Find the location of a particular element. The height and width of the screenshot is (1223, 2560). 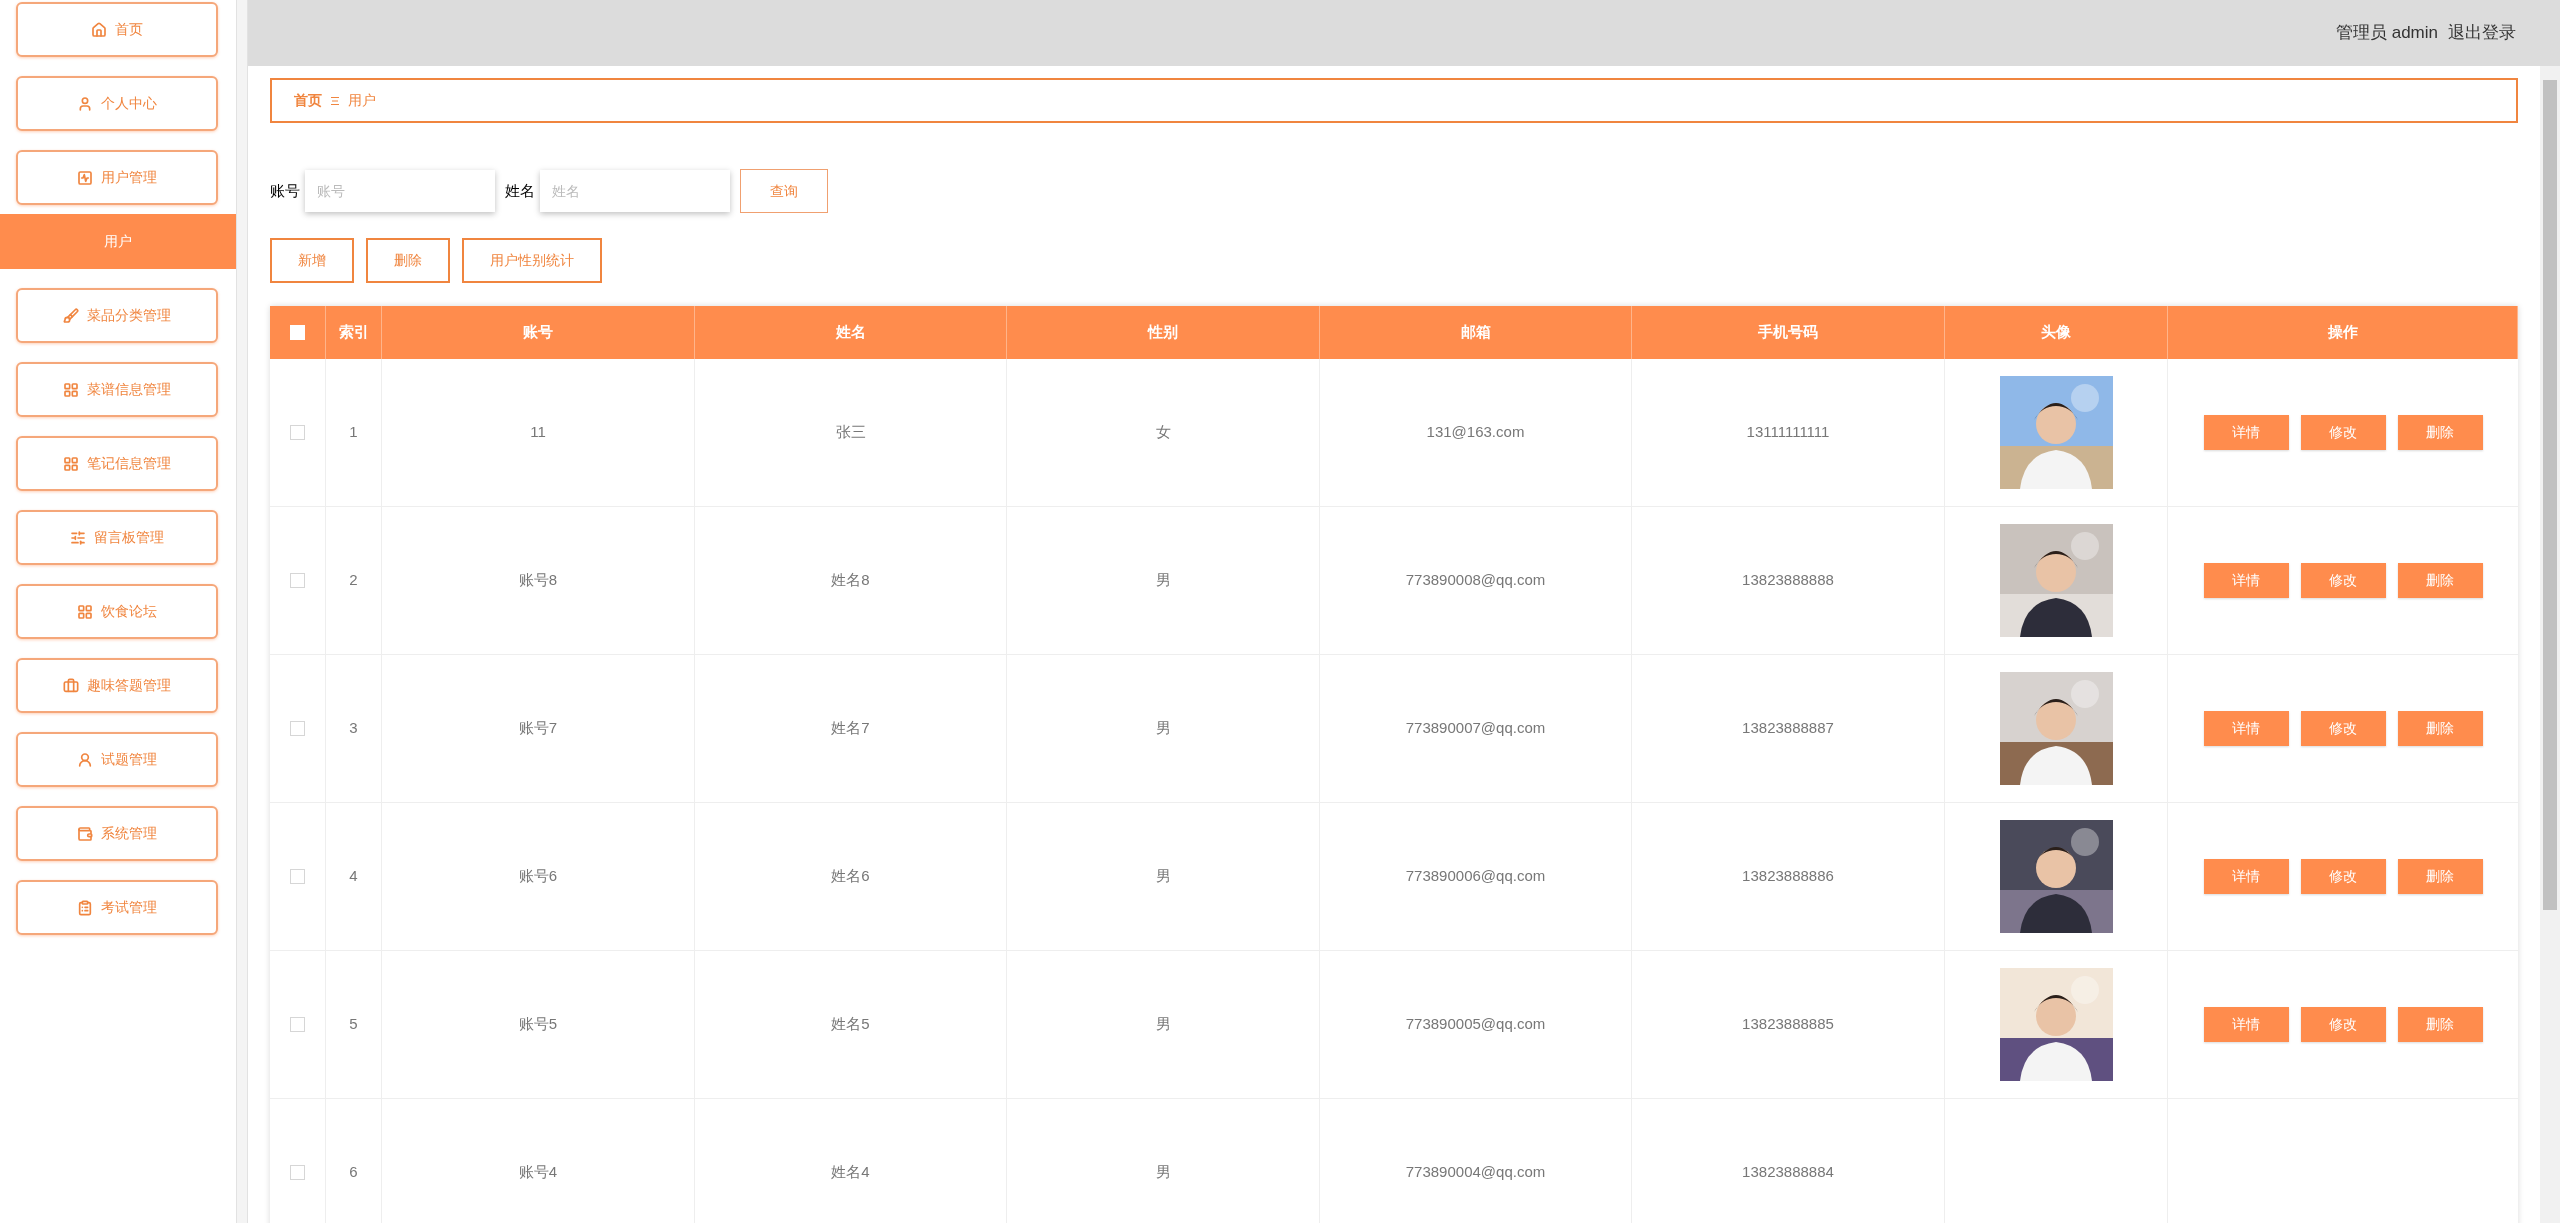

field-label: 姓名 is located at coordinates (520, 190).